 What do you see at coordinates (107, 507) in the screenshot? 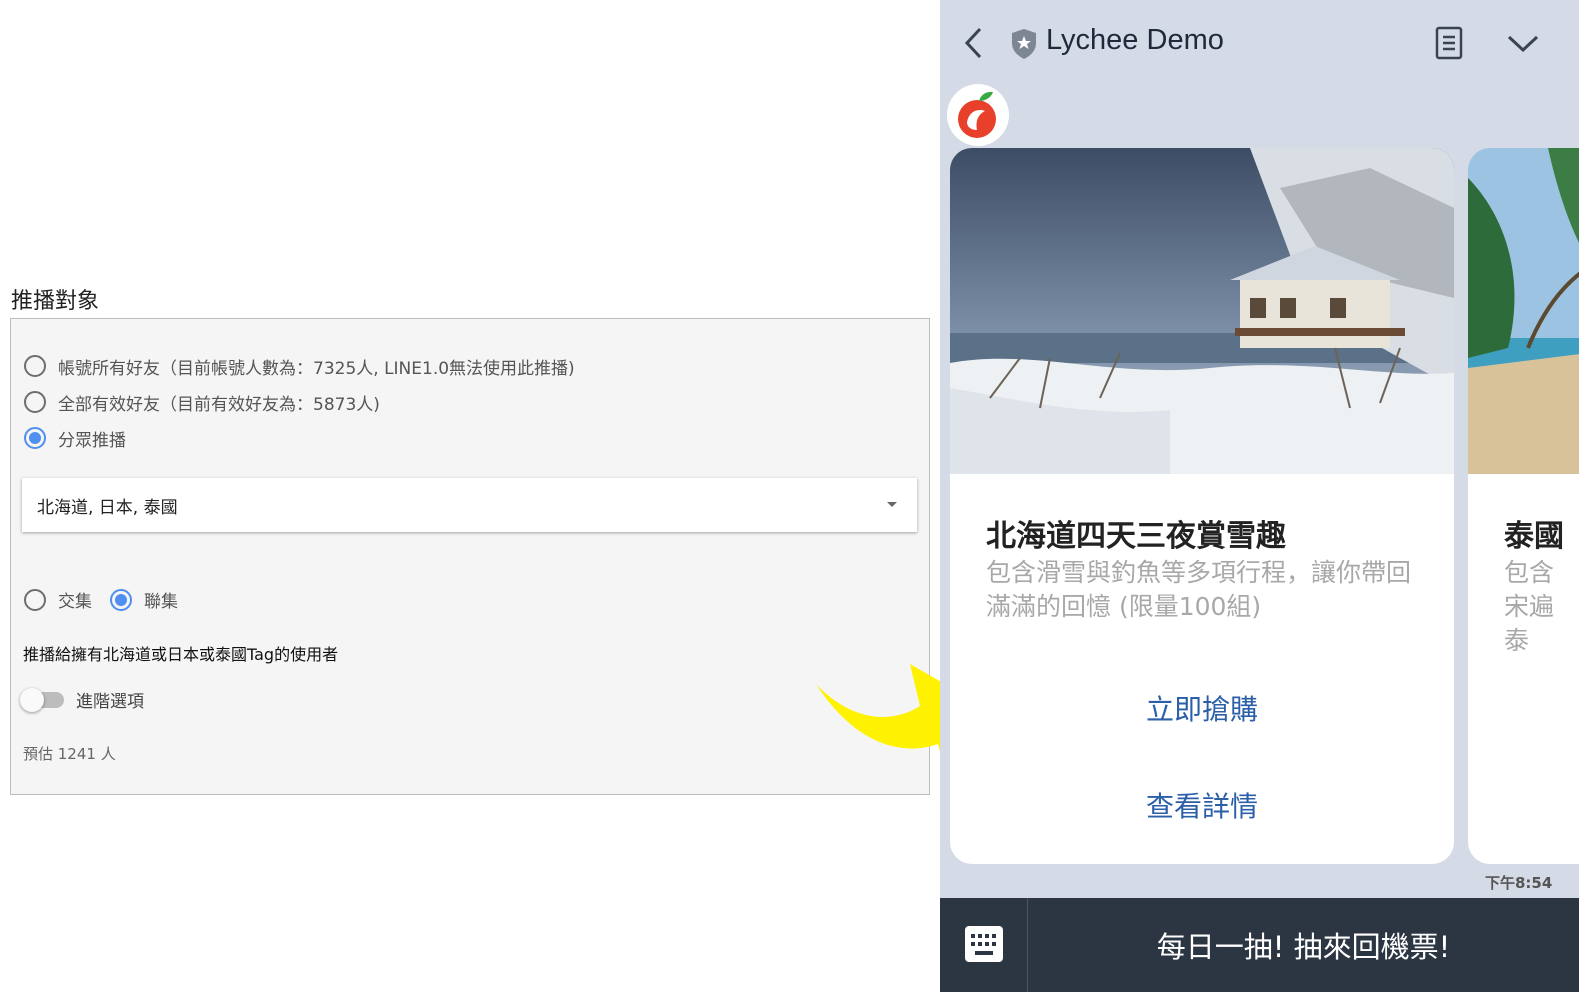
I see `tag-select-value: 北海道, 日本, 泰國` at bounding box center [107, 507].